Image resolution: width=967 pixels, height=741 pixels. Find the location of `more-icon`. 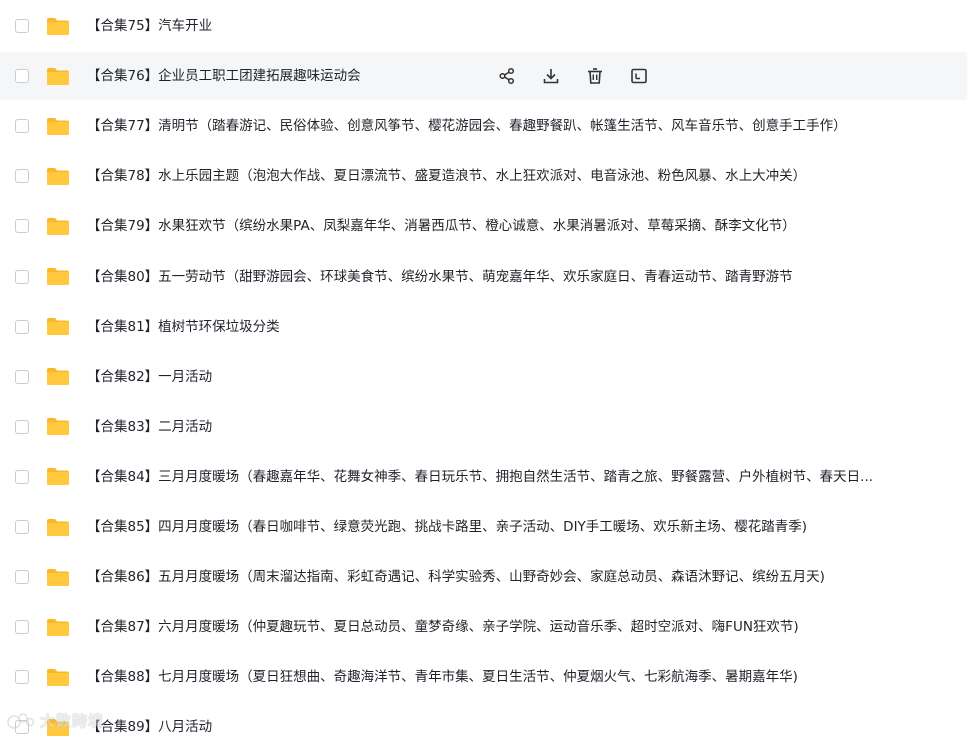

more-icon is located at coordinates (639, 76).